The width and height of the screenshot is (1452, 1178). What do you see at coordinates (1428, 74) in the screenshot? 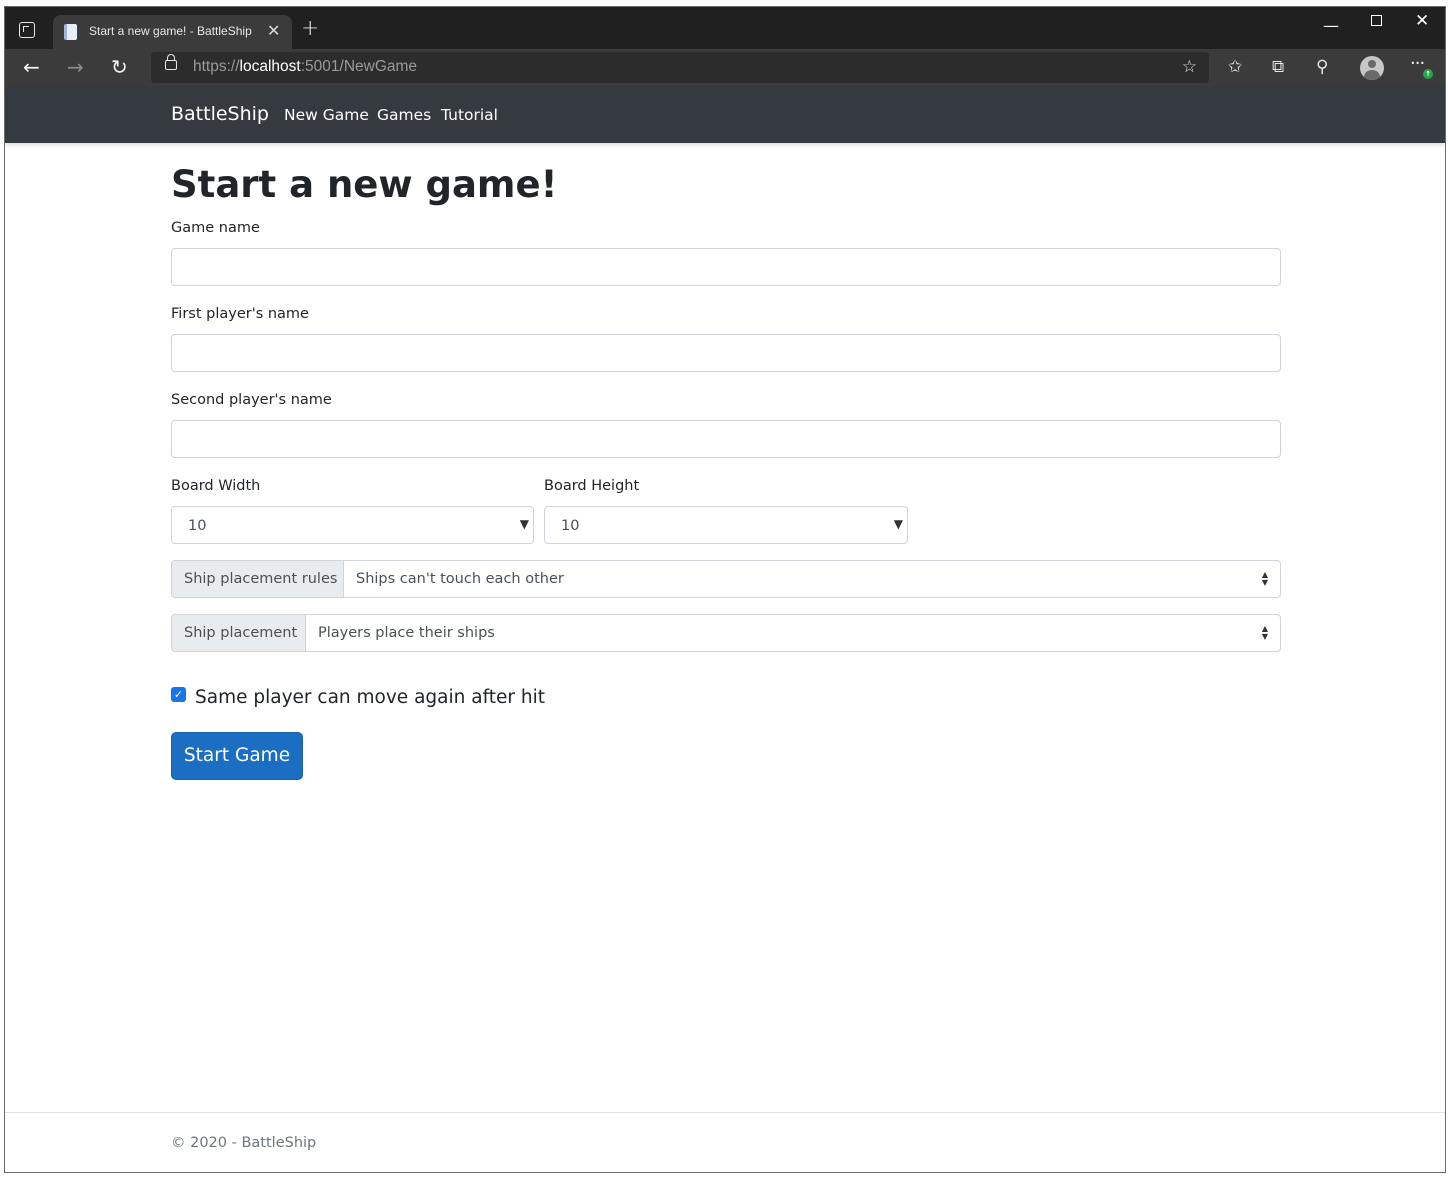
I see `update-badge-icon: ↑` at bounding box center [1428, 74].